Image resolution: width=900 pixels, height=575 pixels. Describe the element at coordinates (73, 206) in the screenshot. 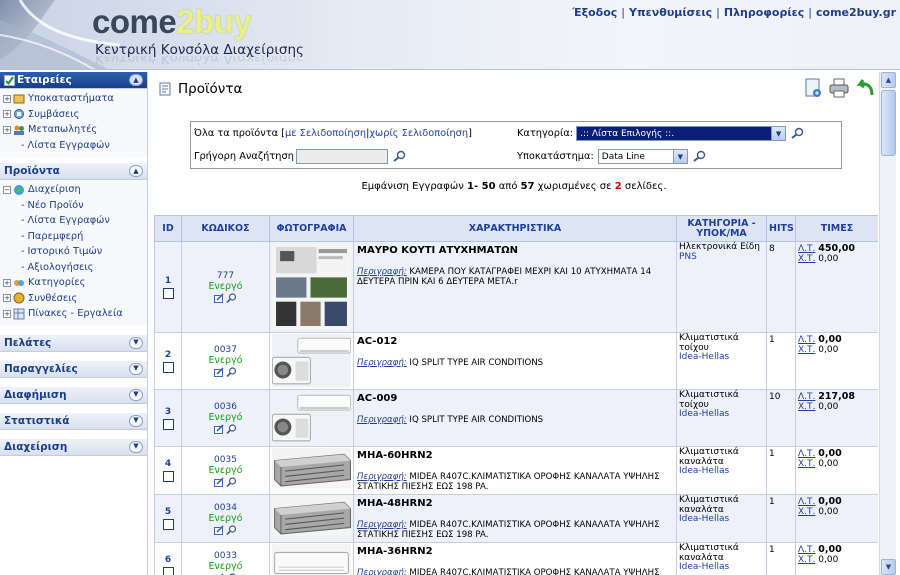

I see `sidebar-item-new-product: - Νέο Προϊόν` at that location.